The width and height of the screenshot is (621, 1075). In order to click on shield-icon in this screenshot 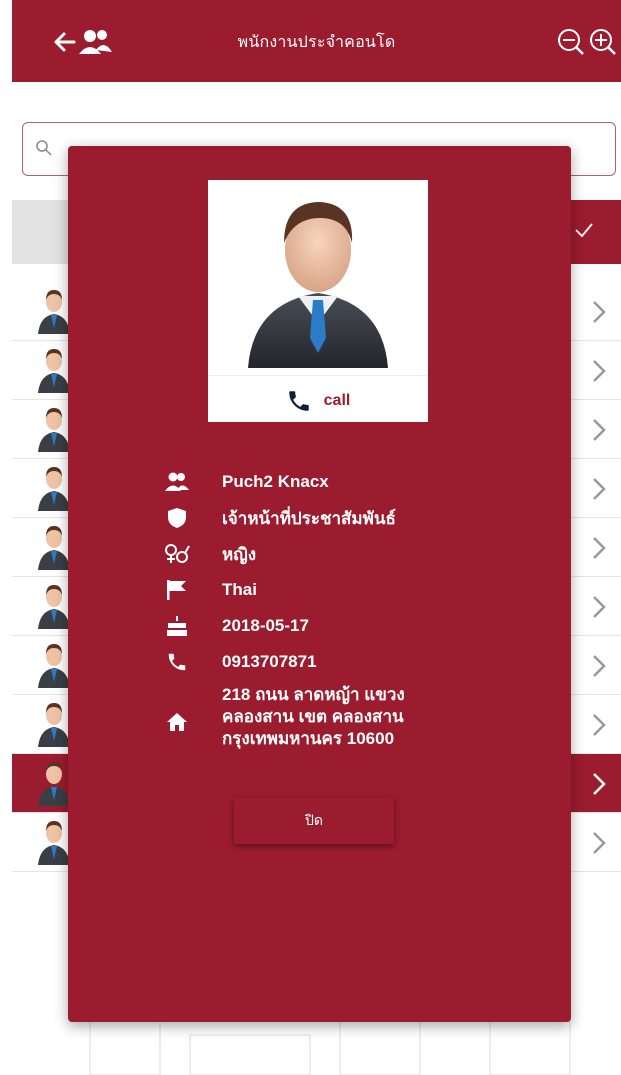, I will do `click(177, 518)`.